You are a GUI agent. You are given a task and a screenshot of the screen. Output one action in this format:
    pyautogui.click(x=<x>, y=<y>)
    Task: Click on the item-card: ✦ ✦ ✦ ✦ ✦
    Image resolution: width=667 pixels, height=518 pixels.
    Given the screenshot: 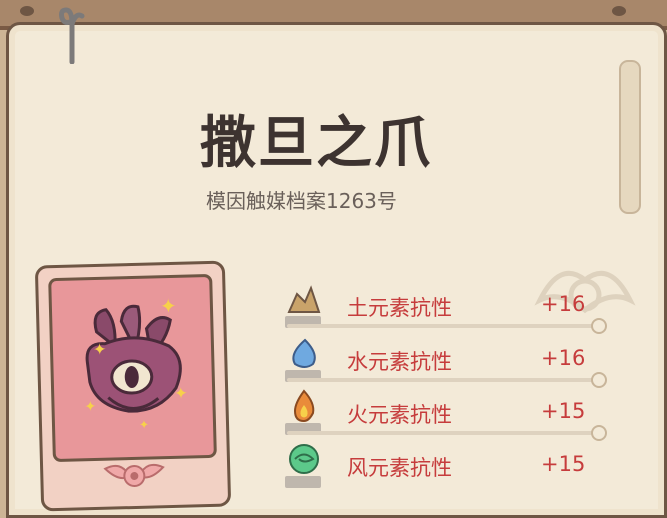 What is the action you would take?
    pyautogui.click(x=133, y=386)
    